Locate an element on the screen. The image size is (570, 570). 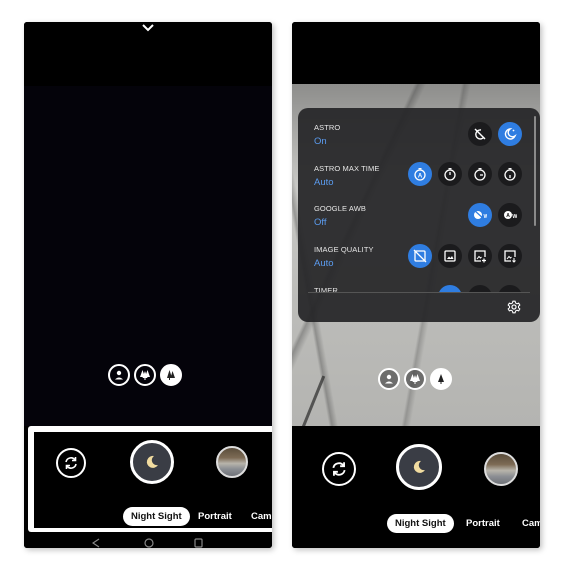
awb-off-option: W is located at coordinates (480, 215).